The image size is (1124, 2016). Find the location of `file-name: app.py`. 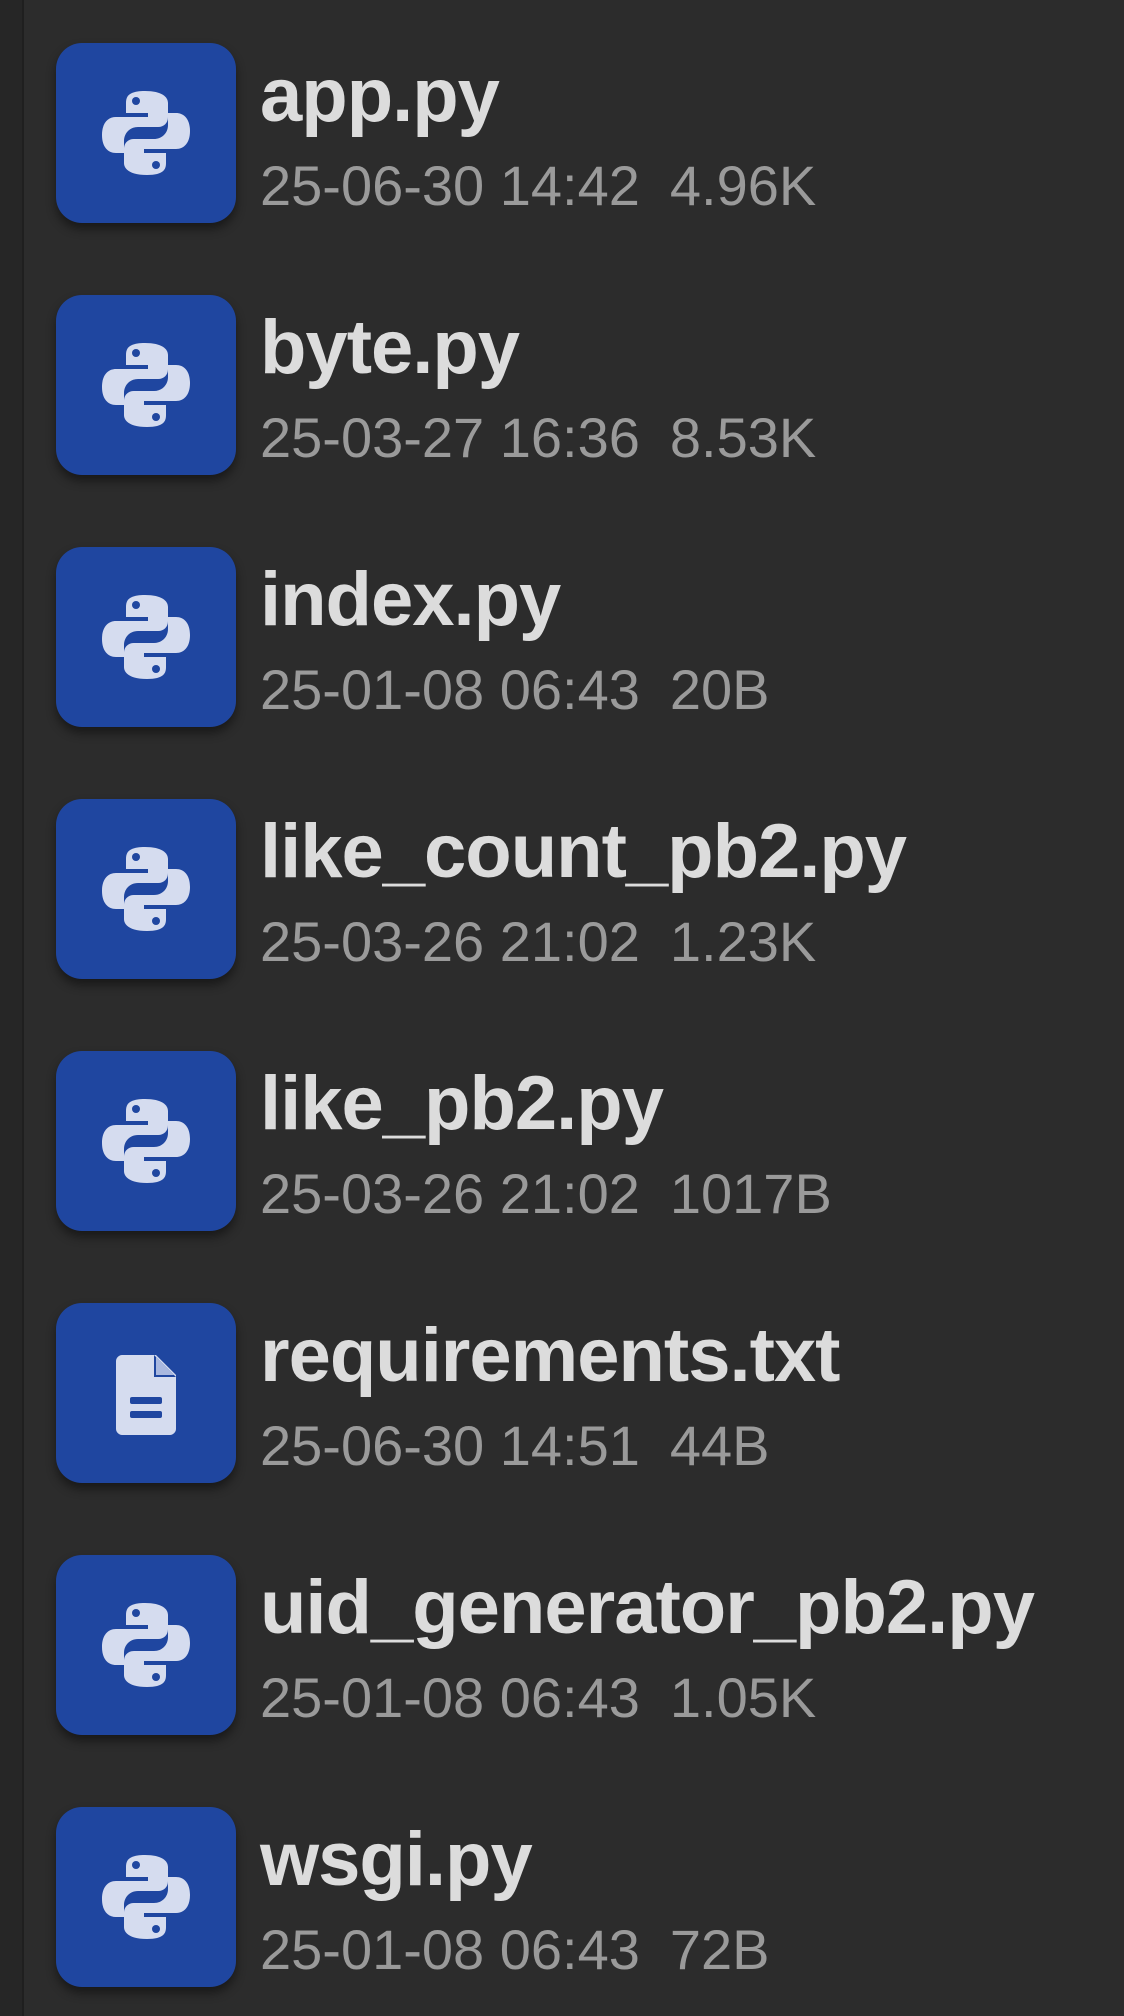

file-name: app.py is located at coordinates (380, 95).